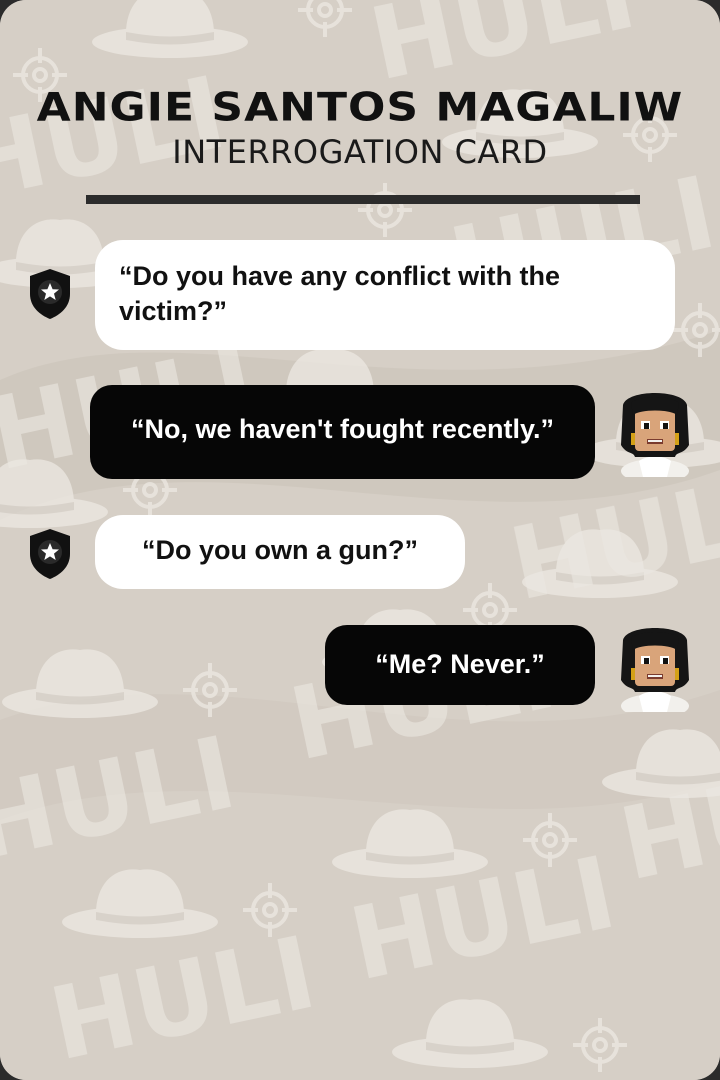 This screenshot has width=720, height=1080. Describe the element at coordinates (280, 552) in the screenshot. I see `question-bubble: “Do you own a gun?”` at that location.